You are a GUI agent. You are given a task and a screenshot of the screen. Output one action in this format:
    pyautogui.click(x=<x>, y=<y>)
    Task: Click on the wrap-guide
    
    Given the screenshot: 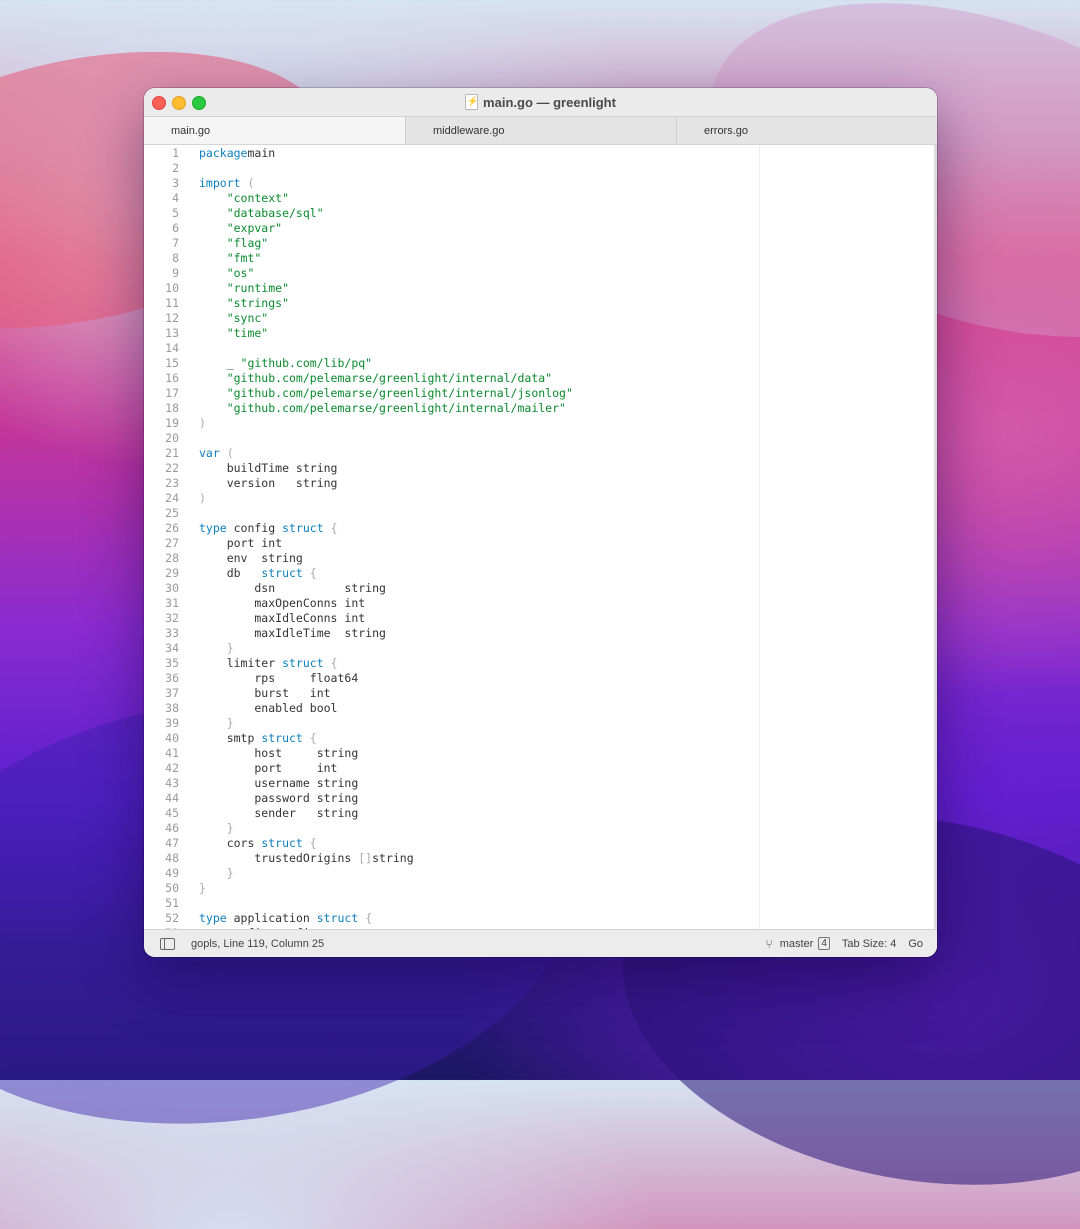 What is the action you would take?
    pyautogui.click(x=759, y=537)
    